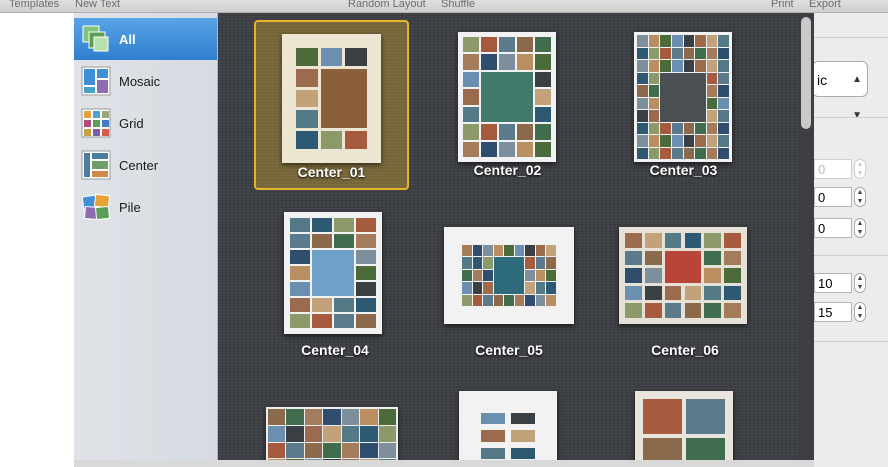 The width and height of the screenshot is (888, 467). What do you see at coordinates (521, 105) in the screenshot?
I see `template-tile-center-02: Center_02` at bounding box center [521, 105].